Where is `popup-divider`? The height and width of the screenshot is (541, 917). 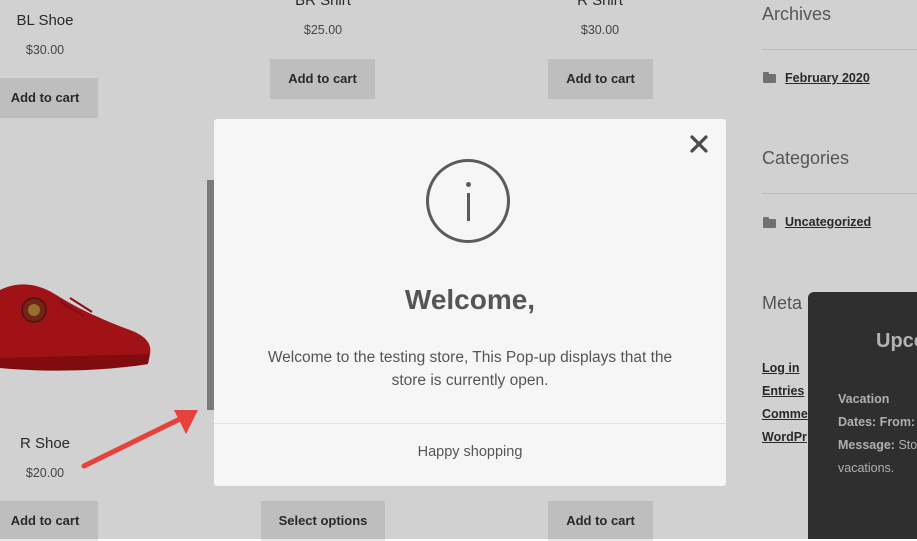
popup-divider is located at coordinates (470, 423).